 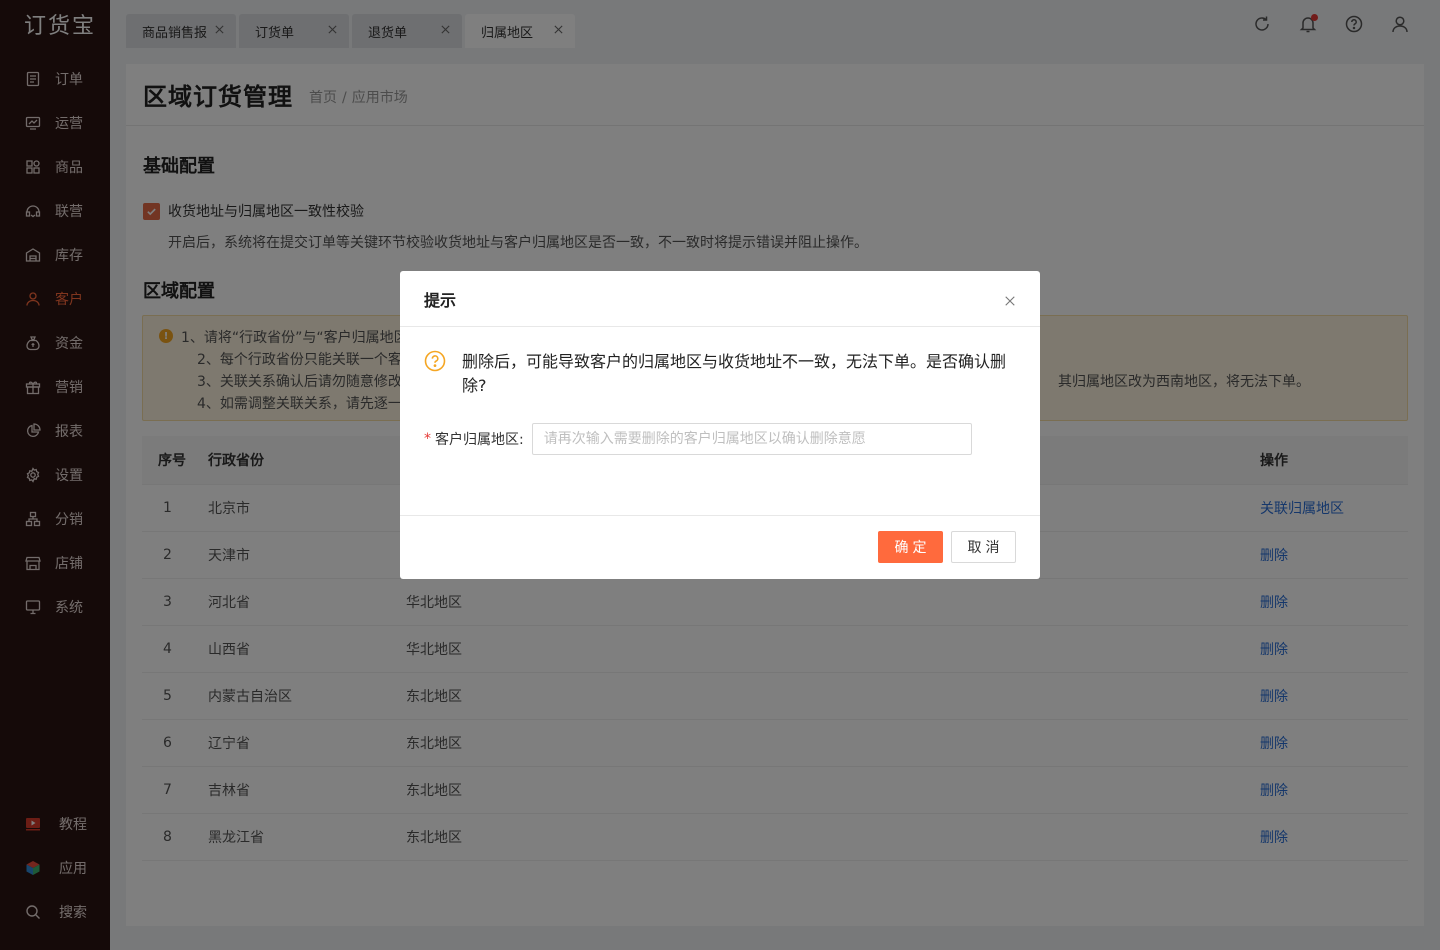 I want to click on dialog-form: * 客户归属地区:, so click(x=698, y=439).